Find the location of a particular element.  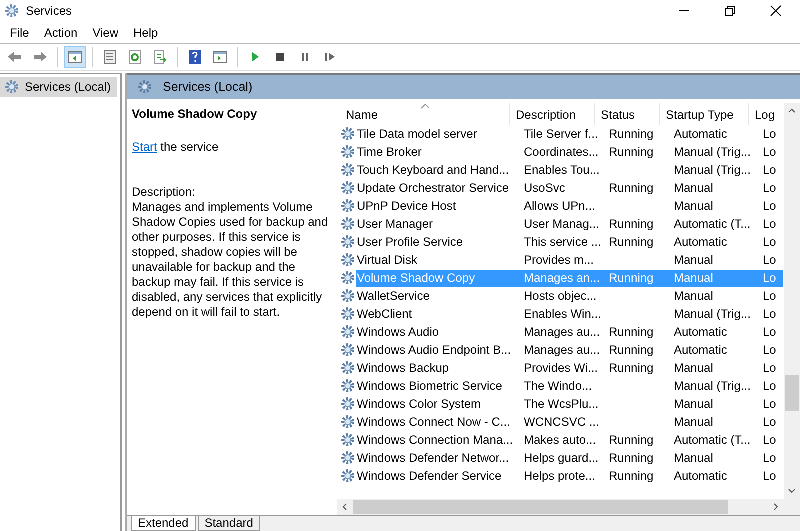

menu-item: Help is located at coordinates (146, 33).